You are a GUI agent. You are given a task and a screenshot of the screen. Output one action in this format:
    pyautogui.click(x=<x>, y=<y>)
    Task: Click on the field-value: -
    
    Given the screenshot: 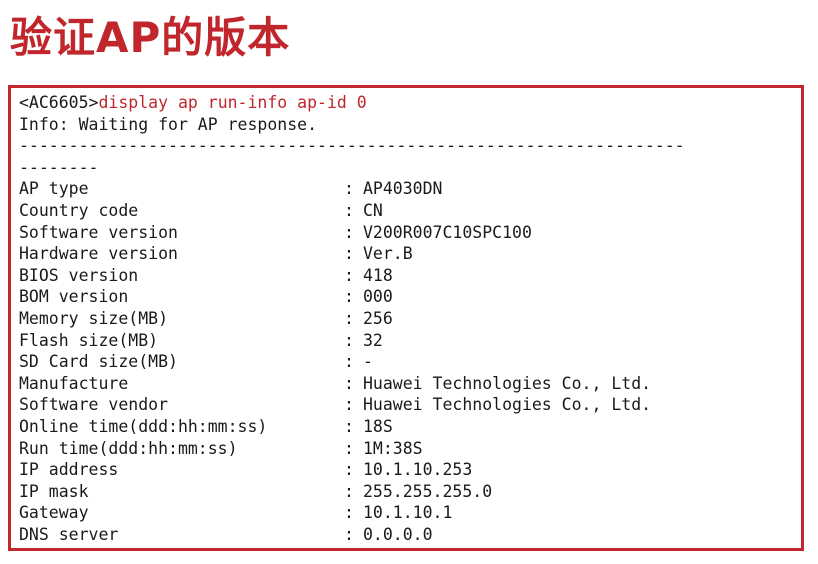 What is the action you would take?
    pyautogui.click(x=368, y=362)
    